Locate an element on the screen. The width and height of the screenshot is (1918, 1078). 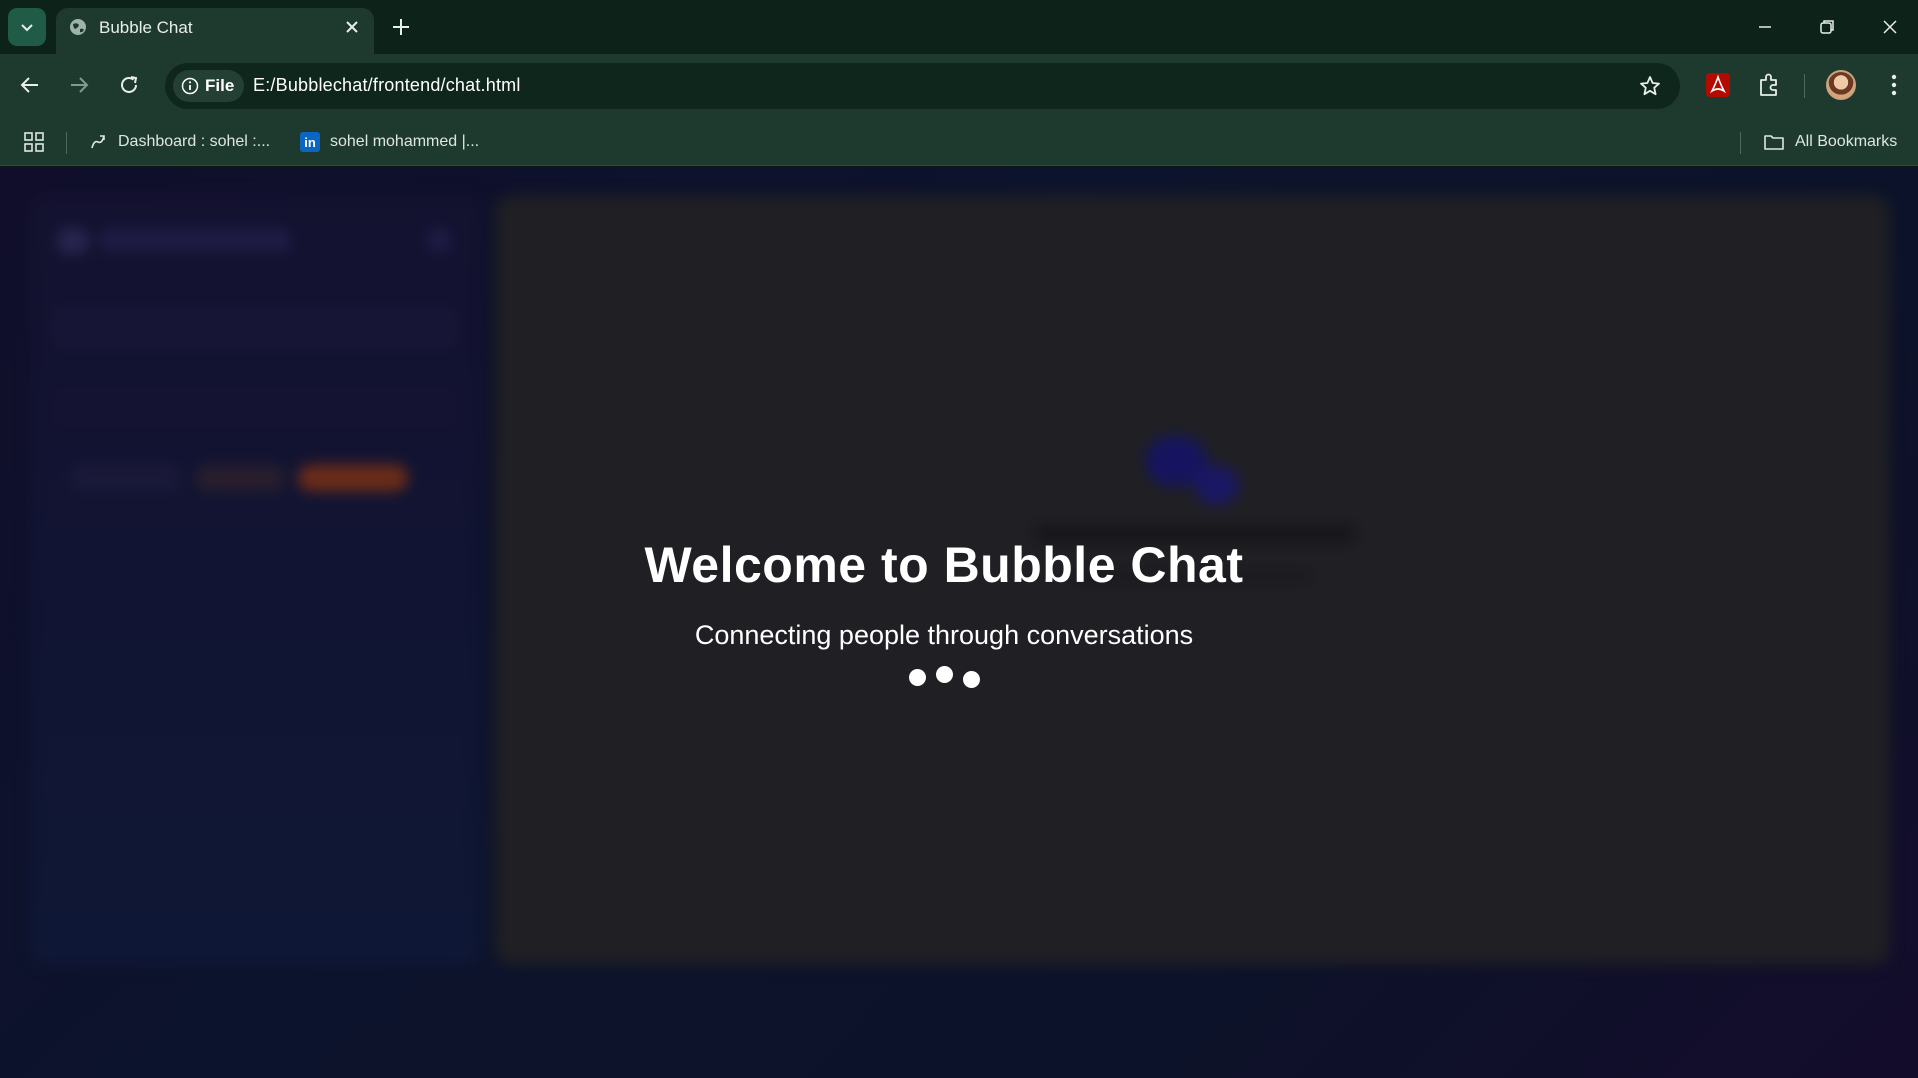
loading-dots is located at coordinates (951, 677).